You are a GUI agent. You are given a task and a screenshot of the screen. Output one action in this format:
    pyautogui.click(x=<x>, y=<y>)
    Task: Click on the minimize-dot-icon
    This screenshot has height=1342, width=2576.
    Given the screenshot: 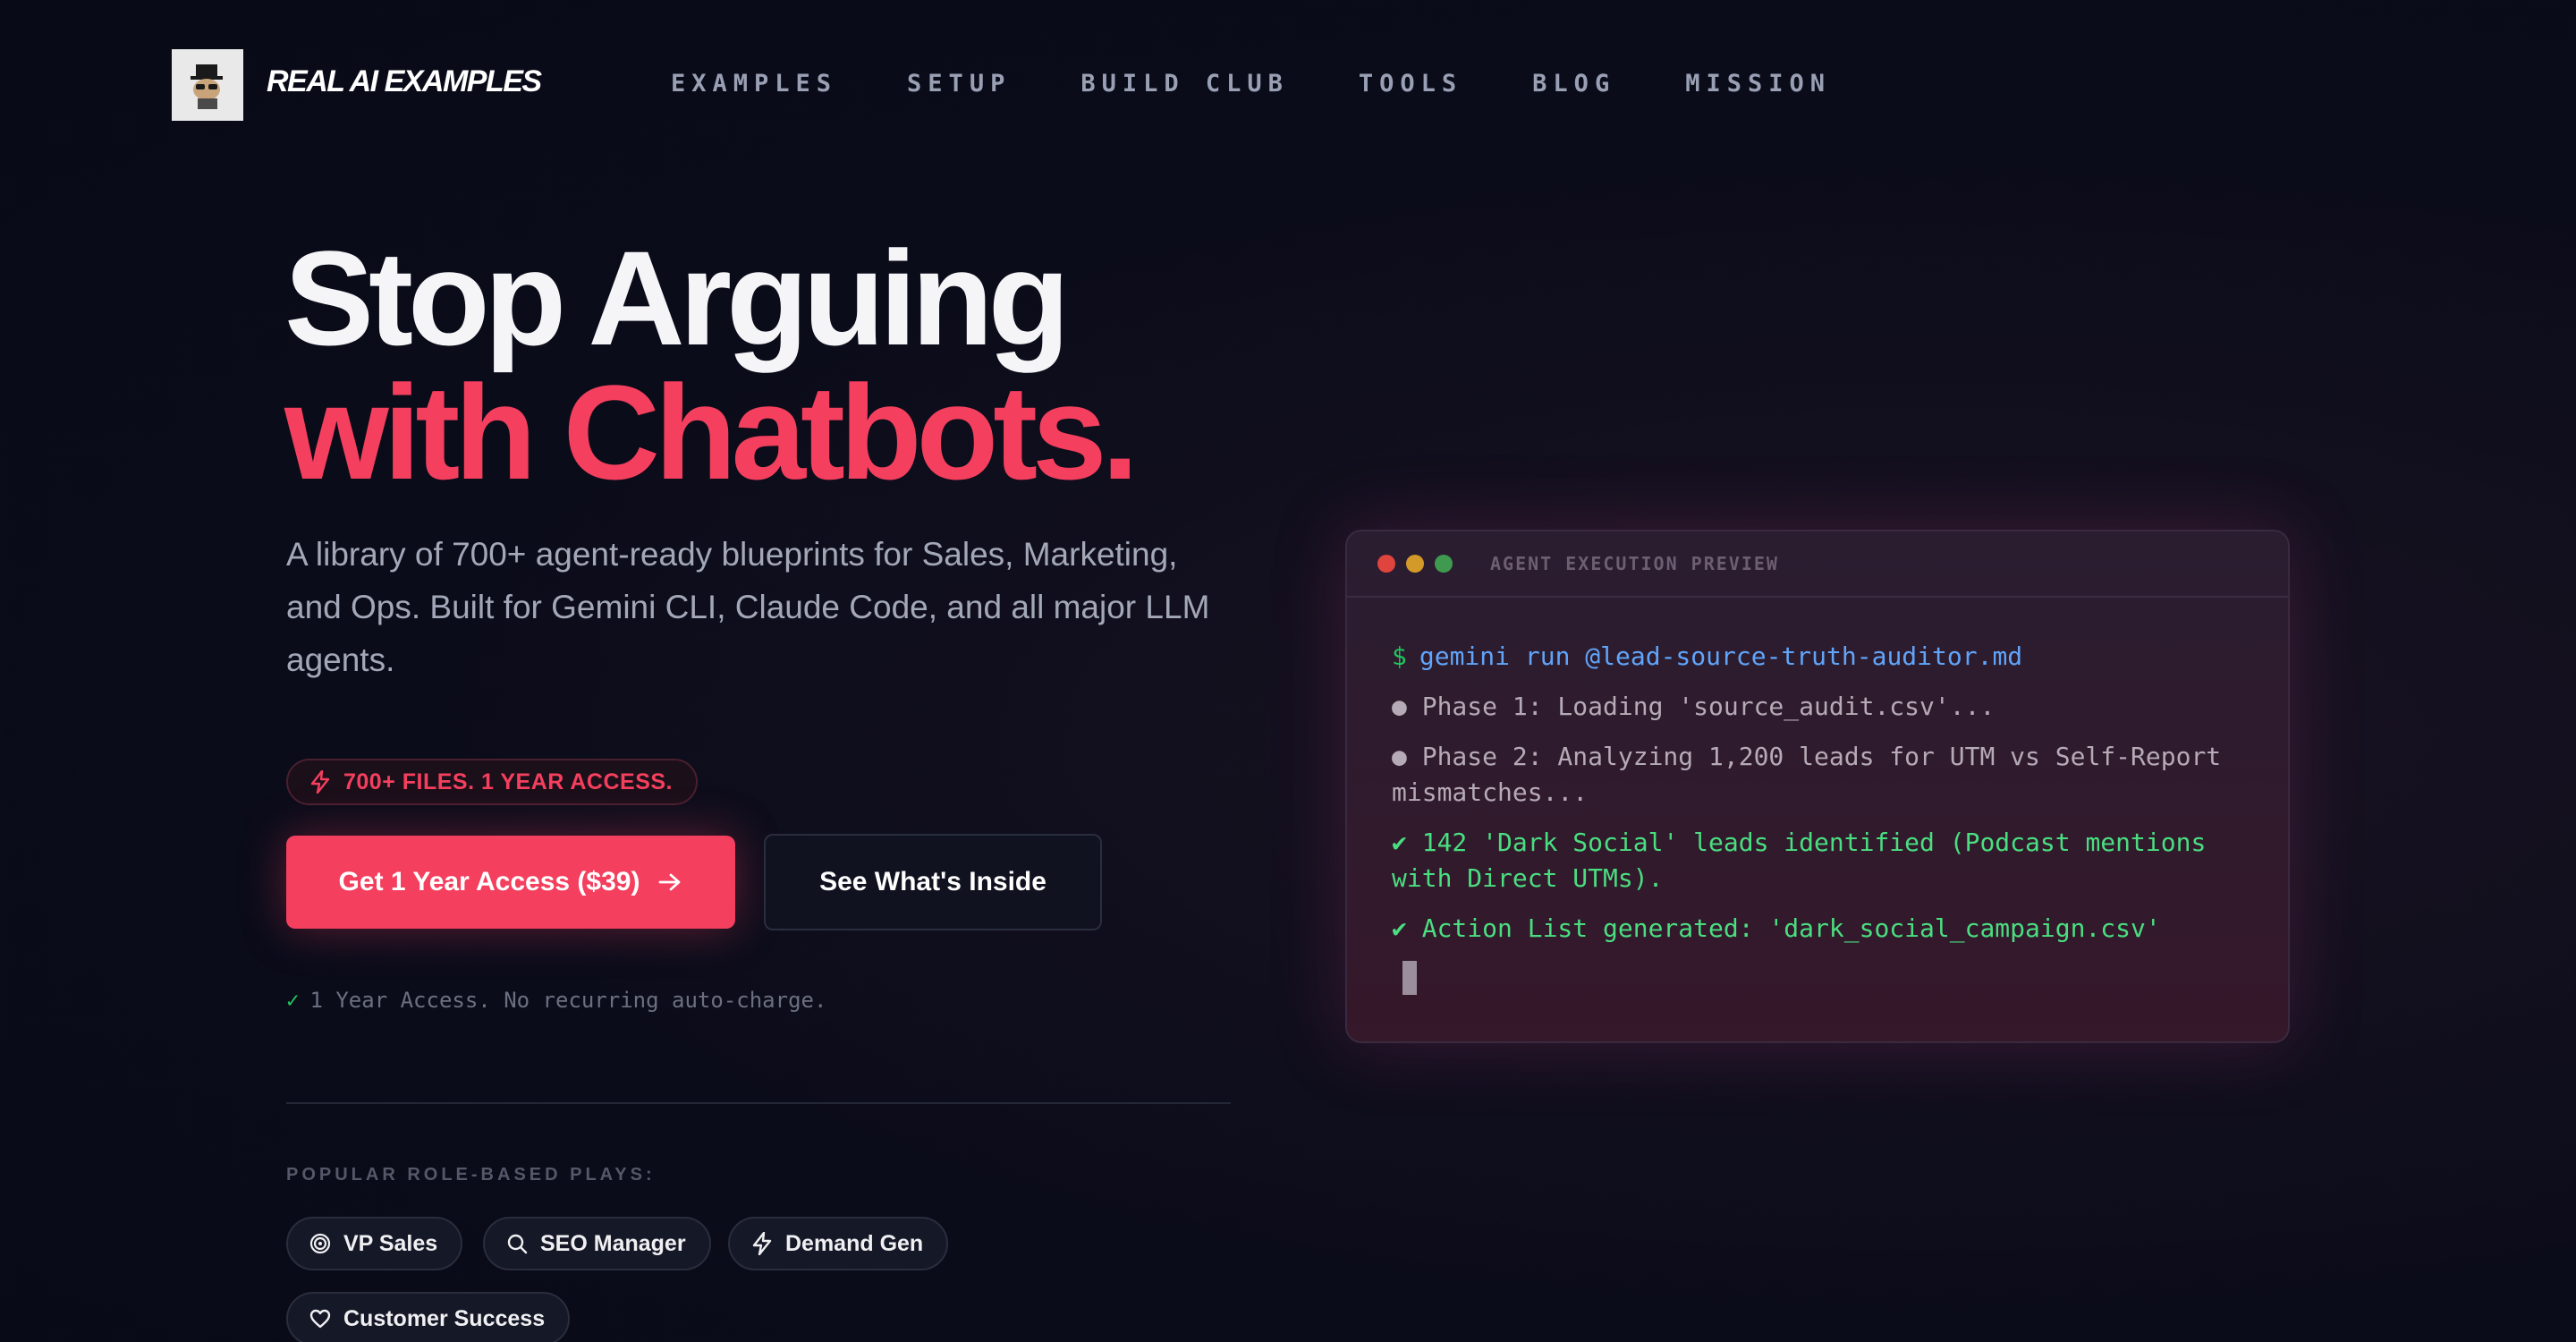 What is the action you would take?
    pyautogui.click(x=1415, y=564)
    